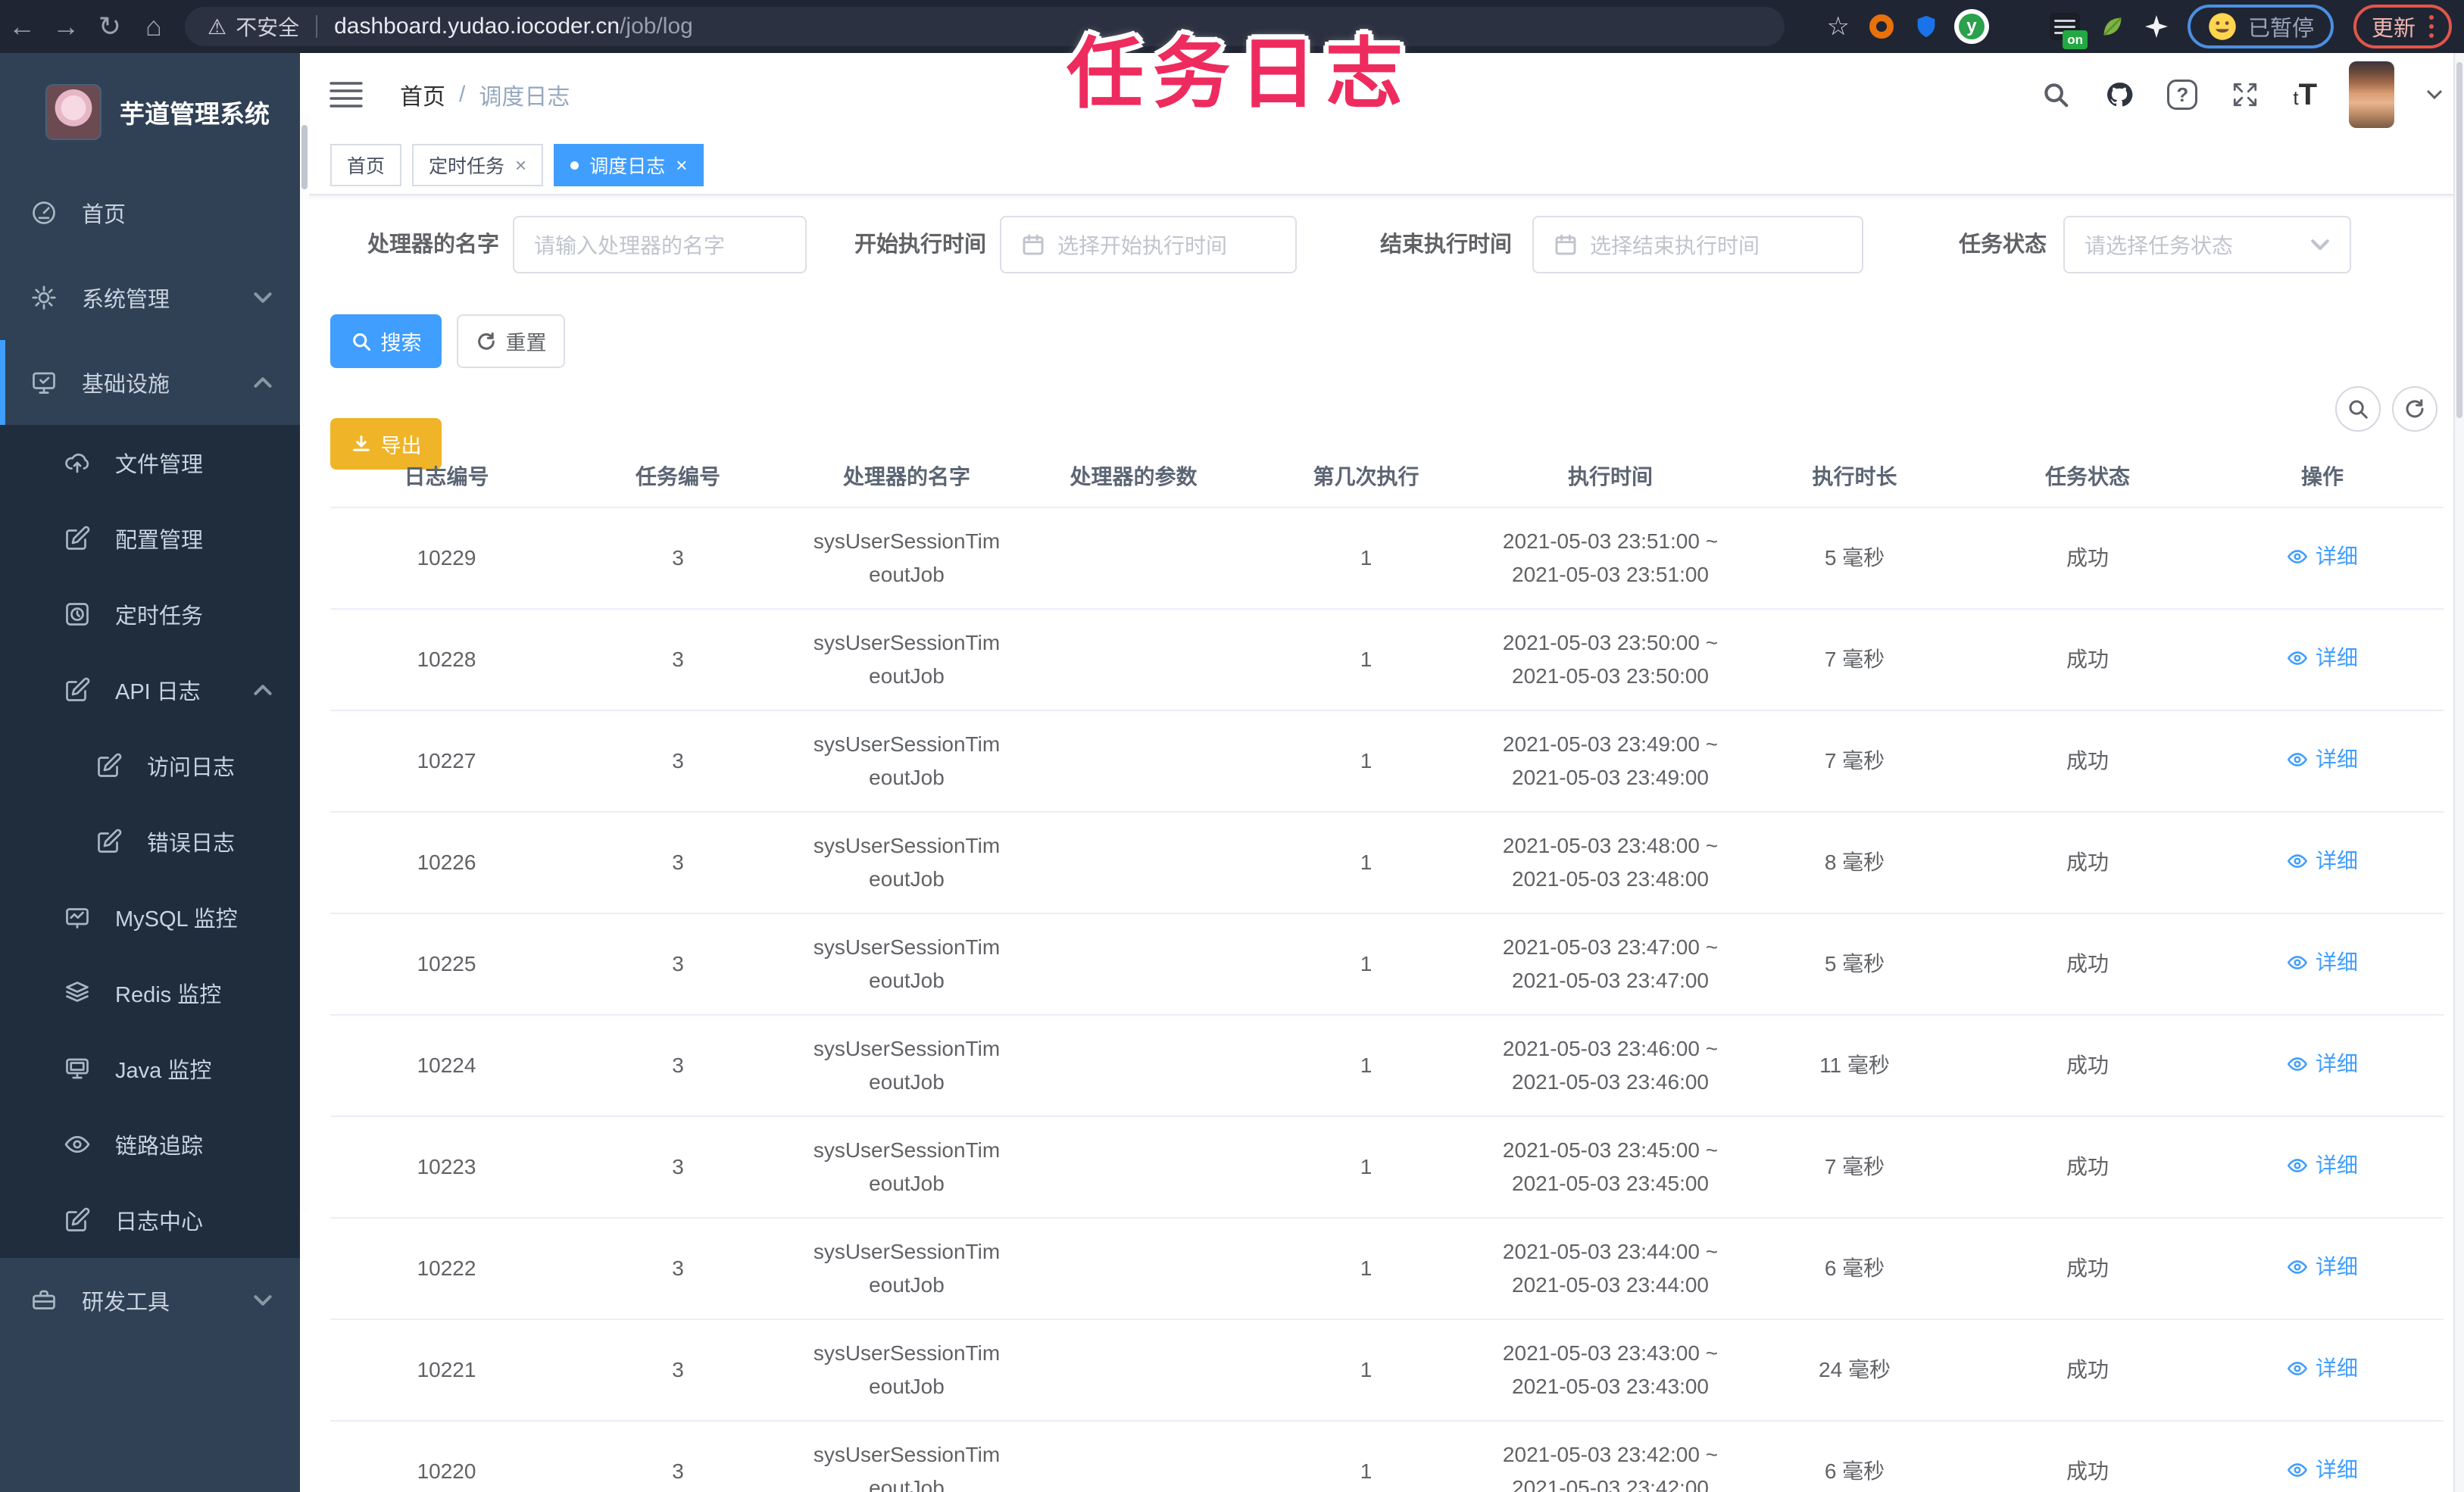 This screenshot has width=2464, height=1492. I want to click on refresh-table-button, so click(2414, 409).